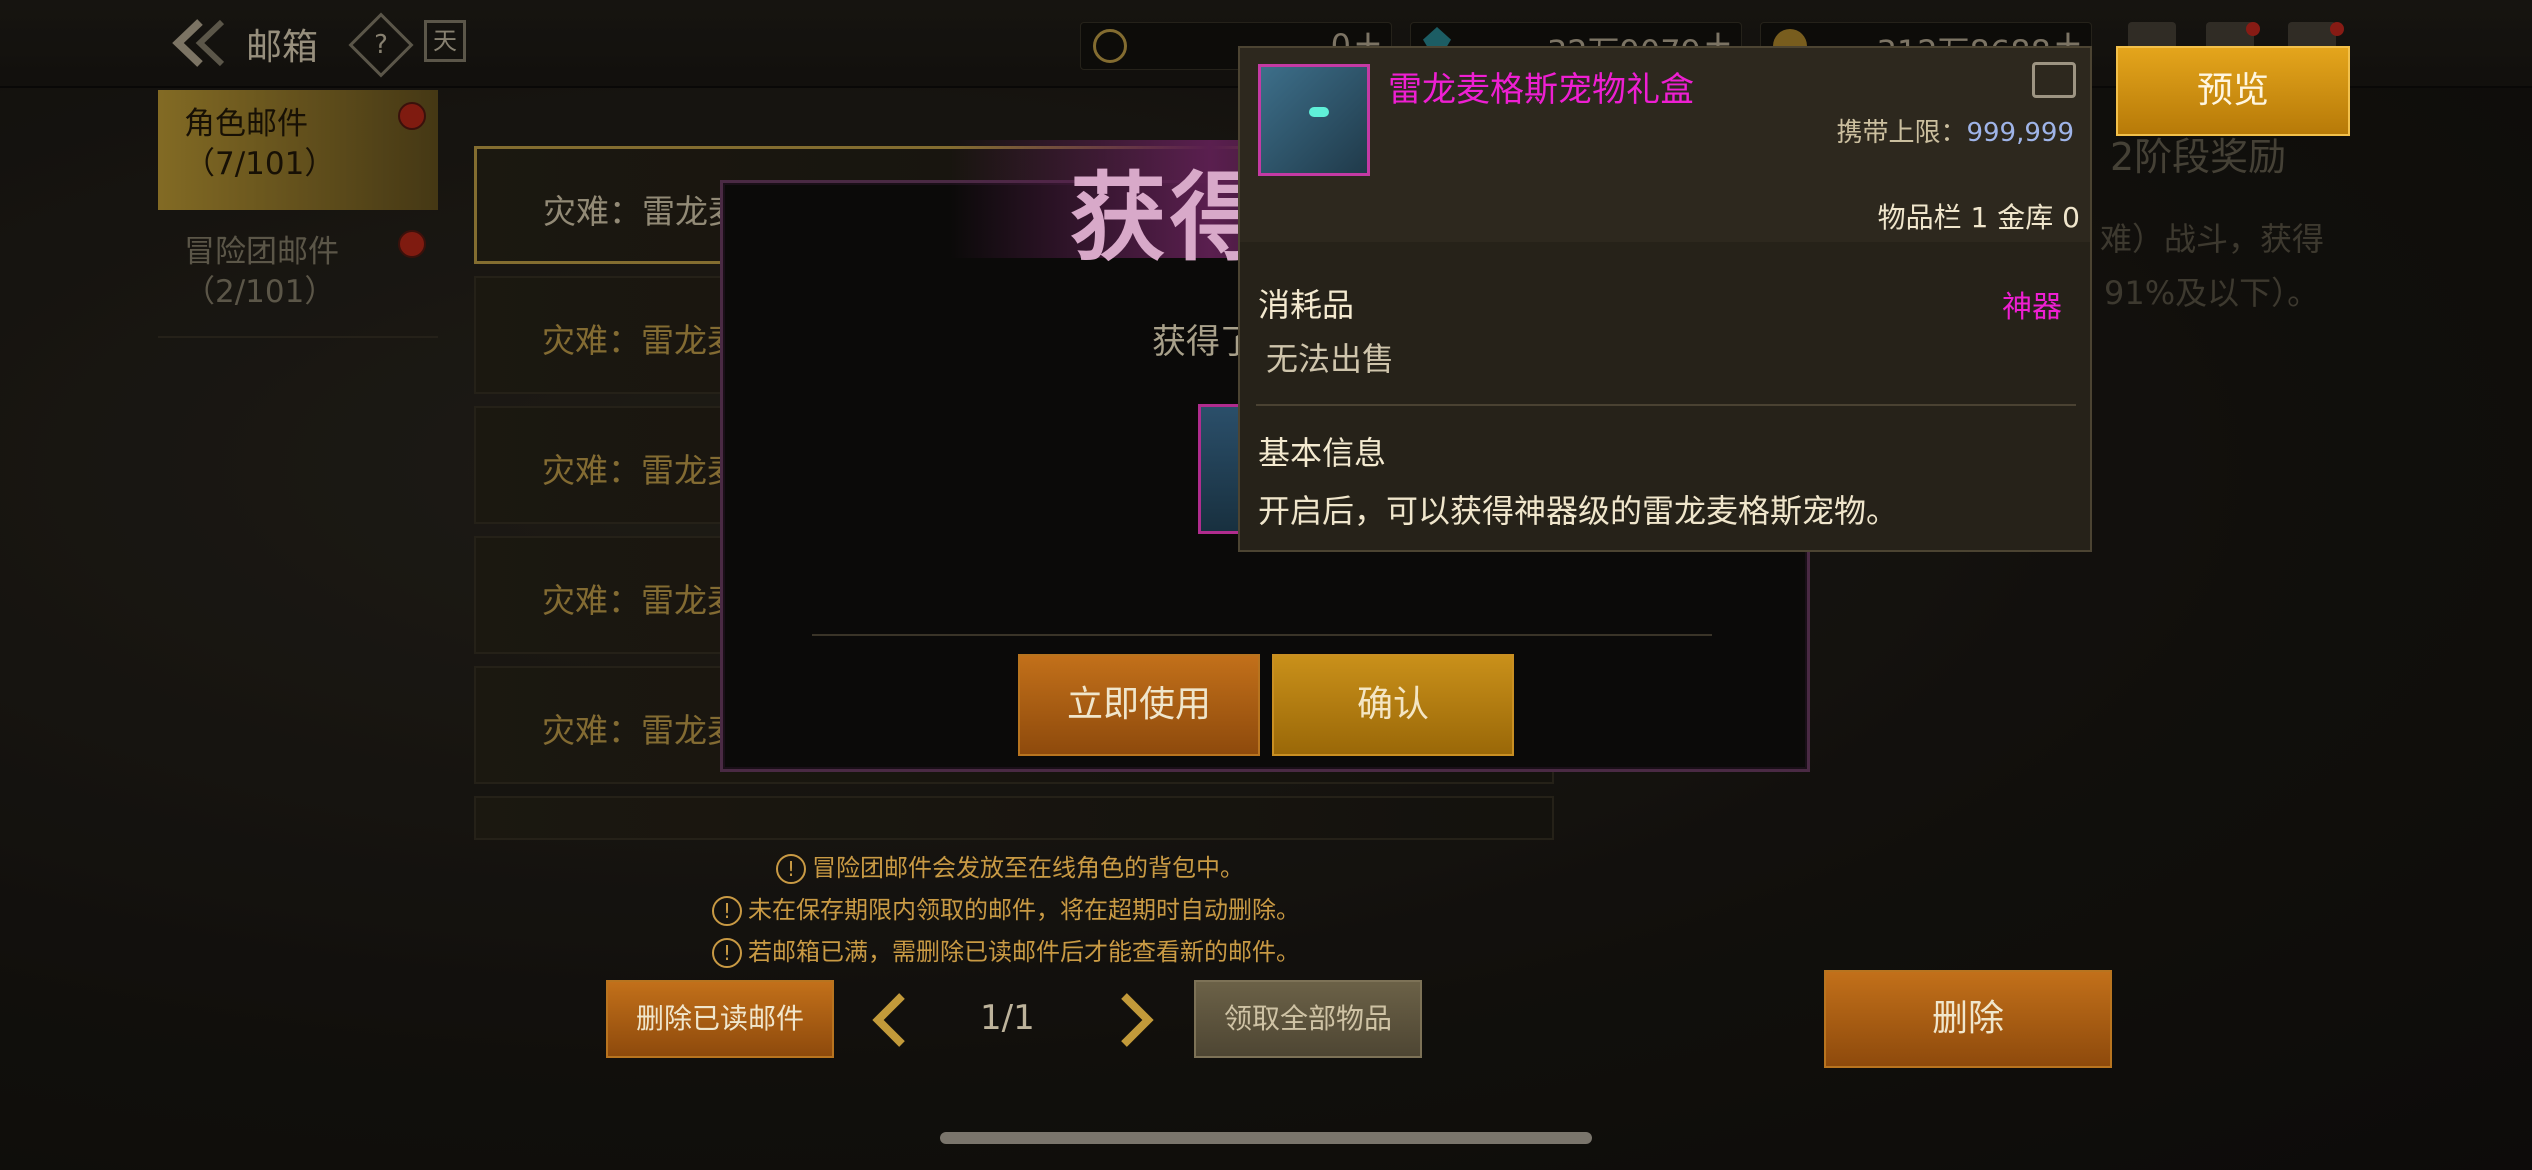  What do you see at coordinates (1007, 1018) in the screenshot?
I see `page-indicator: 1/1` at bounding box center [1007, 1018].